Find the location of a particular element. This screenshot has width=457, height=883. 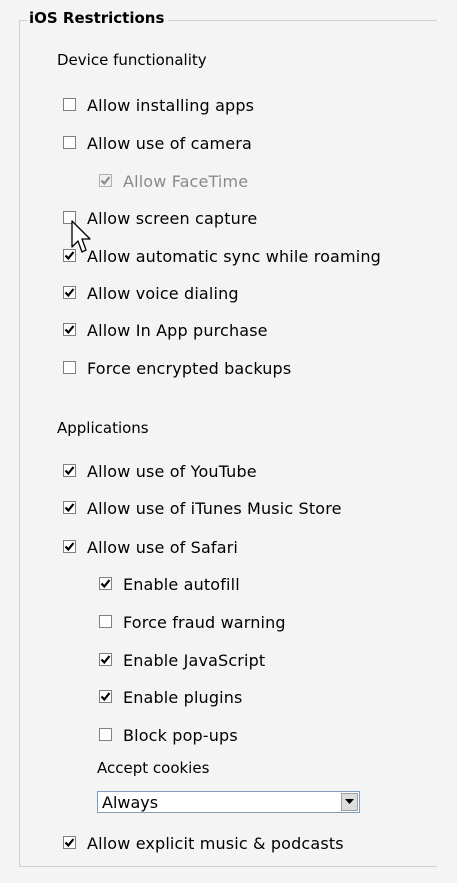

checkbox-allow-installing-apps: Allow installing apps is located at coordinates (158, 105).